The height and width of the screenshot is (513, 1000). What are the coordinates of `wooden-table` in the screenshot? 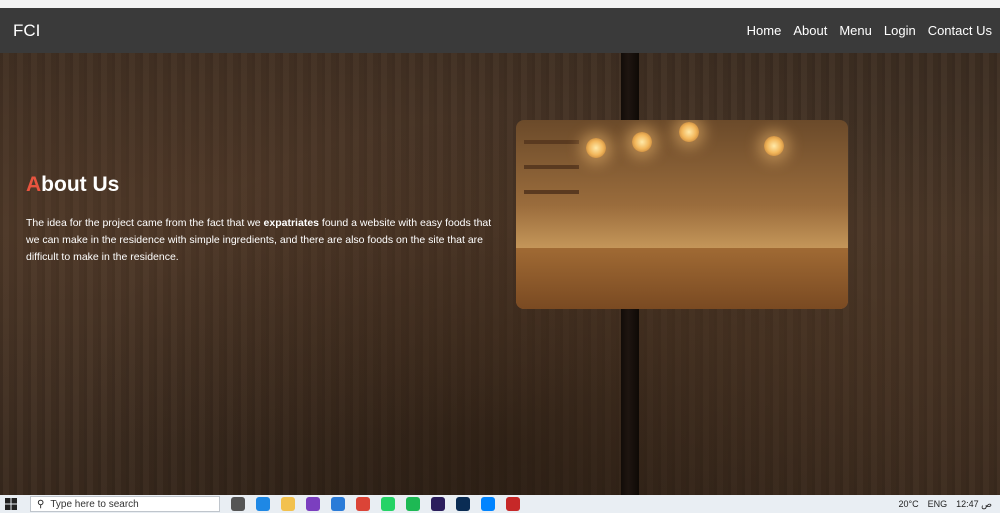 It's located at (682, 278).